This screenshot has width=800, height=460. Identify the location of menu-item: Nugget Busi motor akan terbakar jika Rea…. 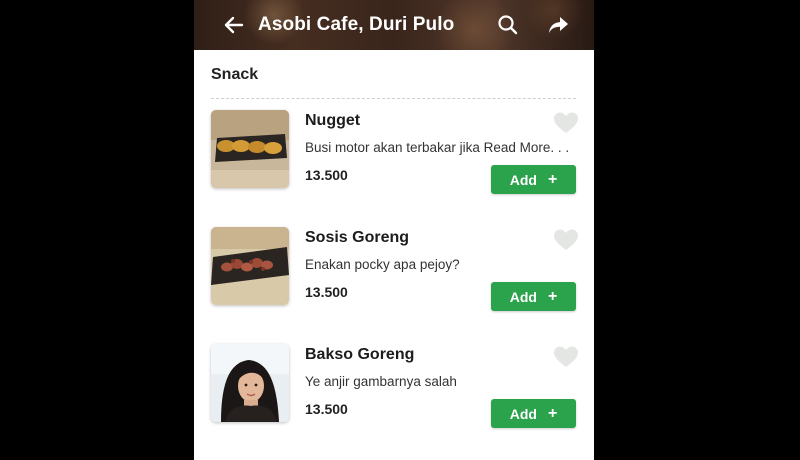
(394, 160).